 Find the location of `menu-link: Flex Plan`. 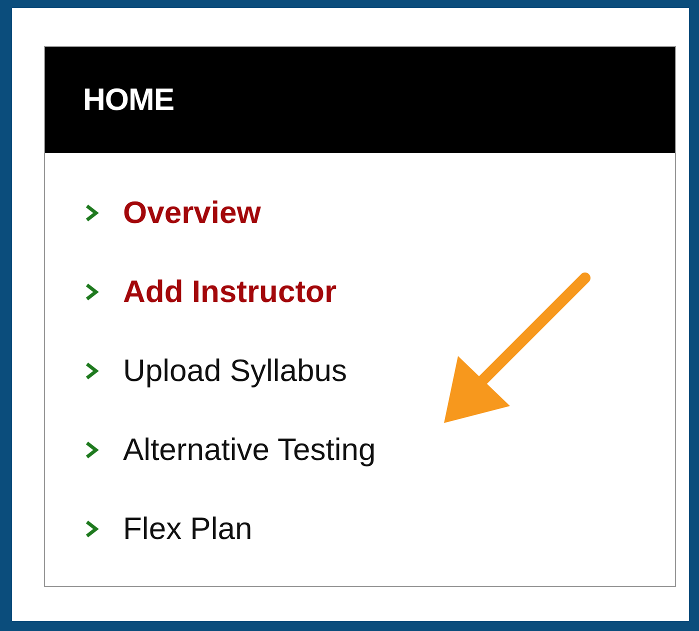

menu-link: Flex Plan is located at coordinates (187, 528).